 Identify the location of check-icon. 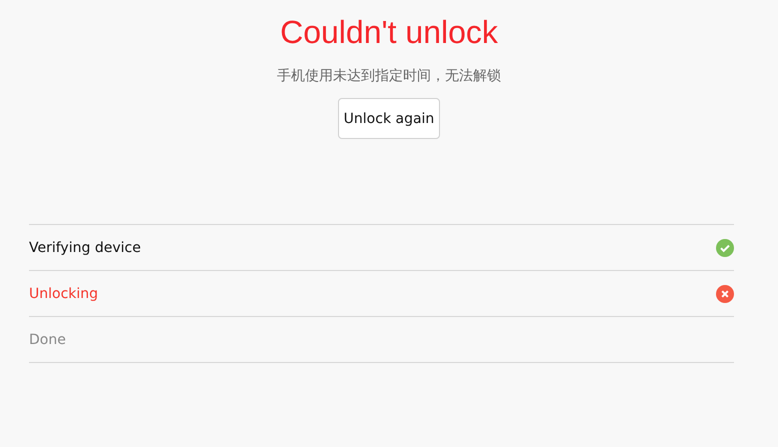
(725, 247).